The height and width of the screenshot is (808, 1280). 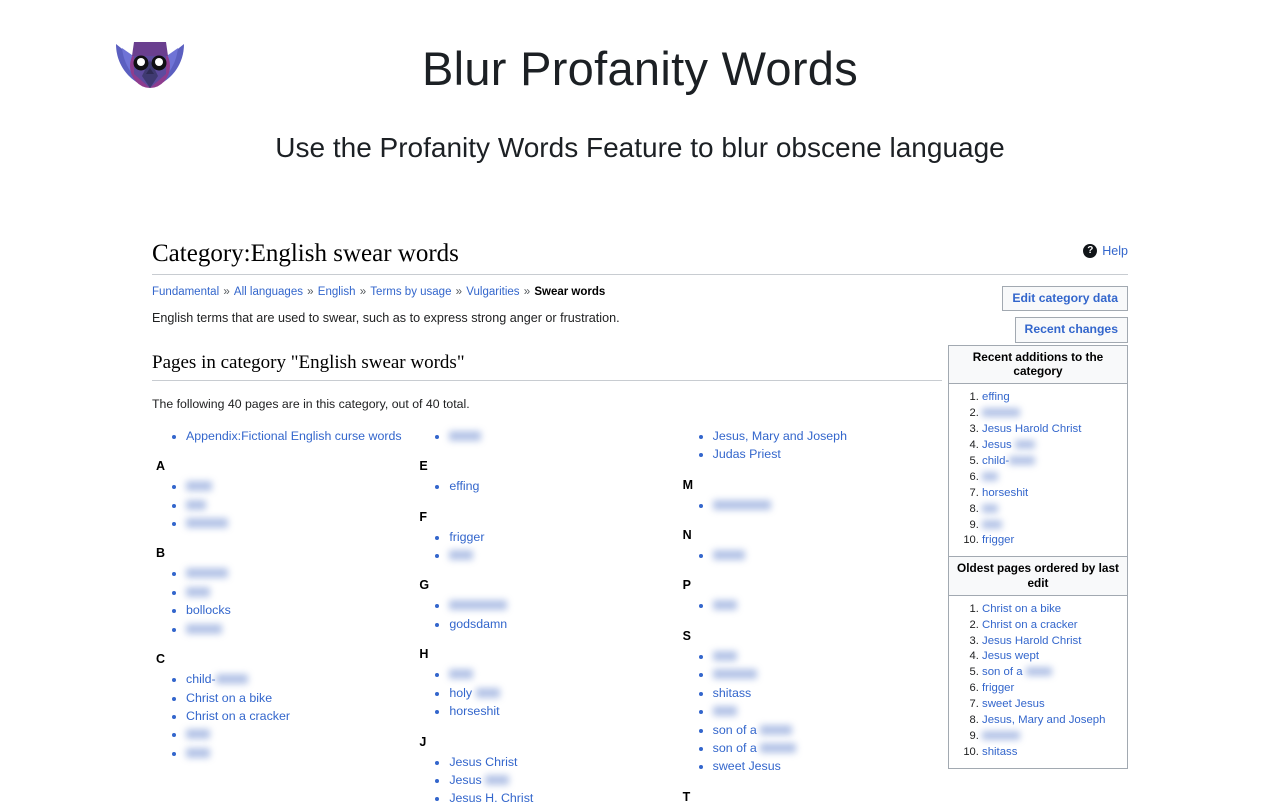 I want to click on list-item: bollocks, so click(x=300, y=610).